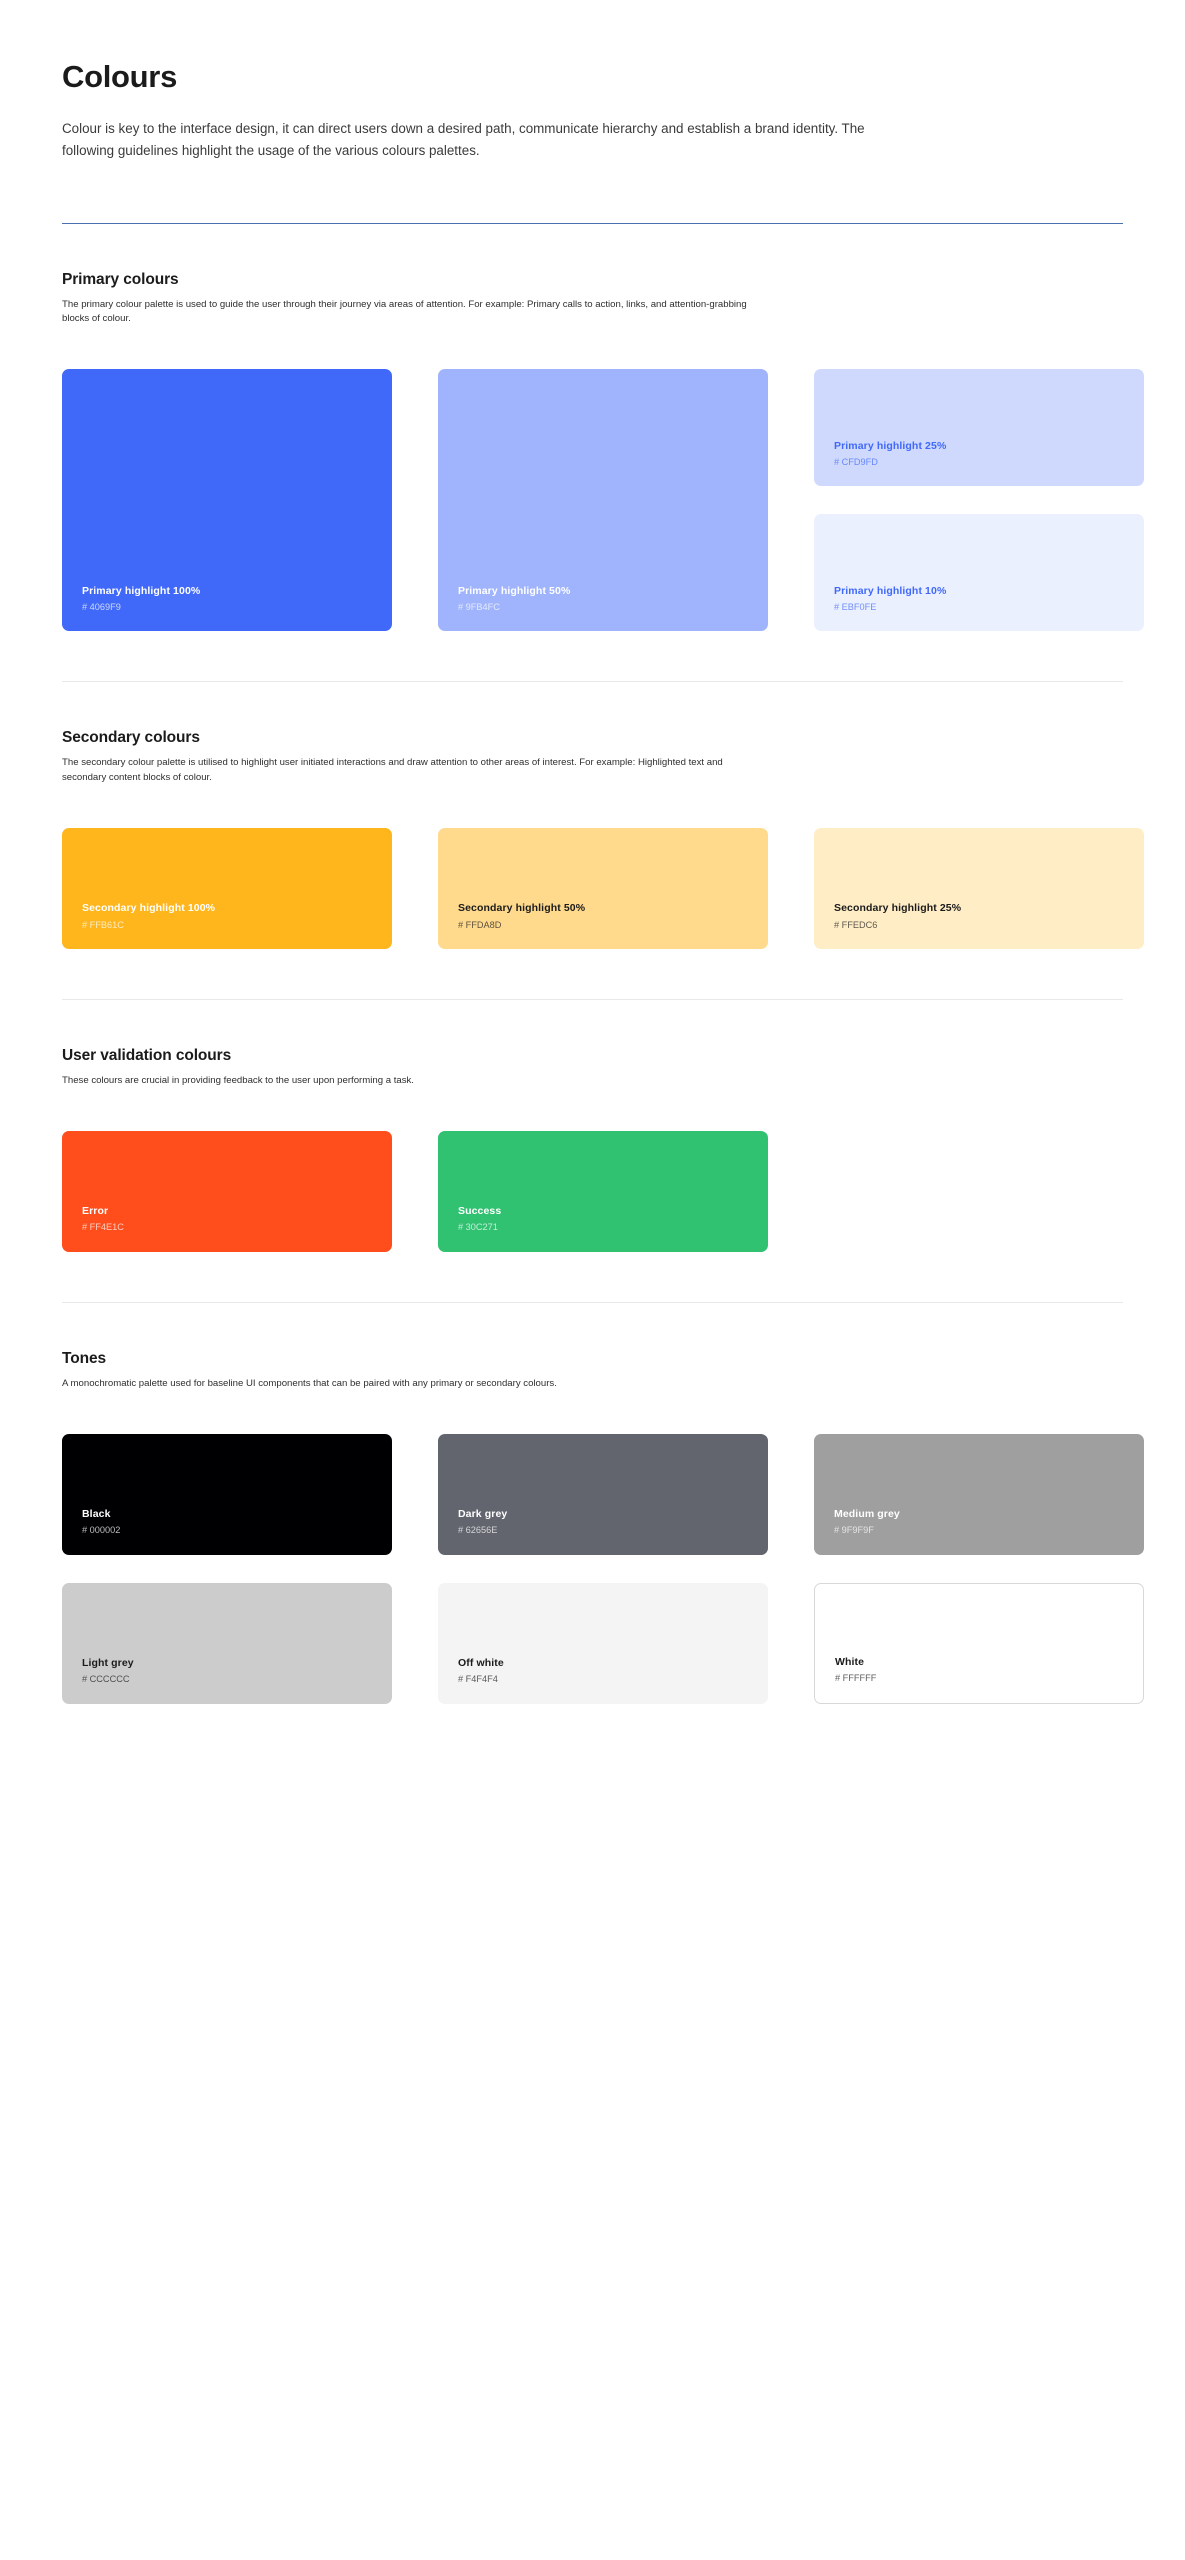 The width and height of the screenshot is (1185, 2560). Describe the element at coordinates (149, 908) in the screenshot. I see `swatch-name: Secondary highlight 100%` at that location.